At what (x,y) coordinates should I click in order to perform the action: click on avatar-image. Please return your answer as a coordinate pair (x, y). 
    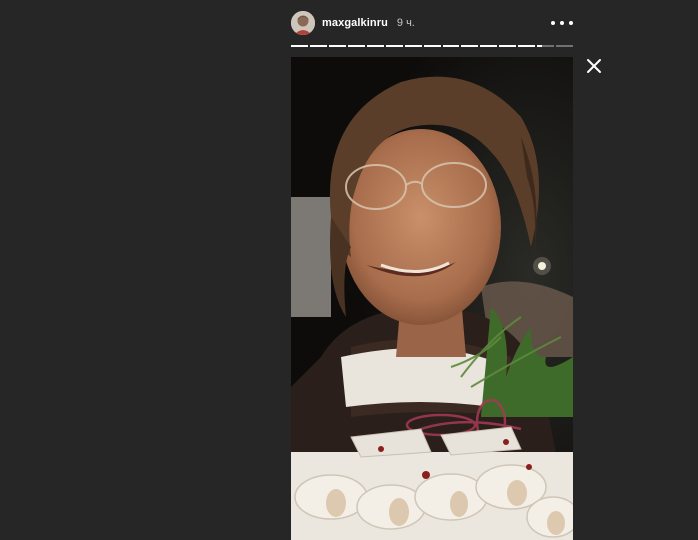
    Looking at the image, I should click on (303, 23).